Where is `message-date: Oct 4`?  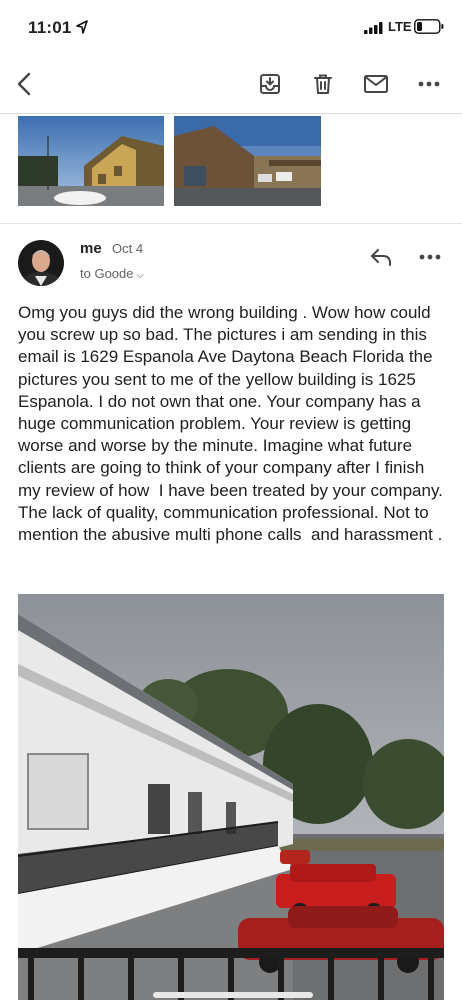
message-date: Oct 4 is located at coordinates (128, 248).